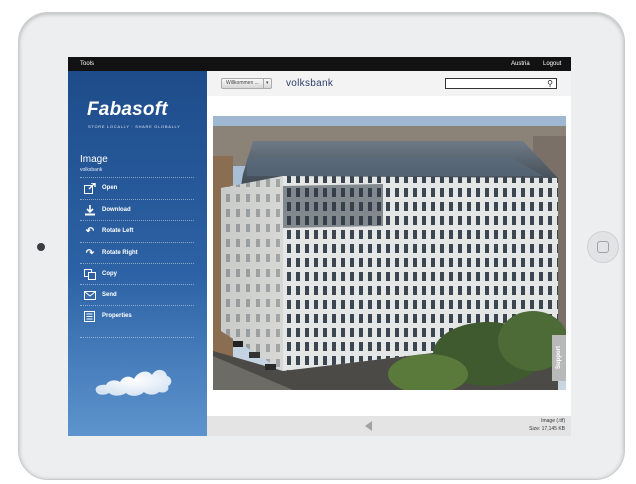 This screenshot has height=484, width=636. What do you see at coordinates (137, 274) in the screenshot?
I see `action-copy: Copy` at bounding box center [137, 274].